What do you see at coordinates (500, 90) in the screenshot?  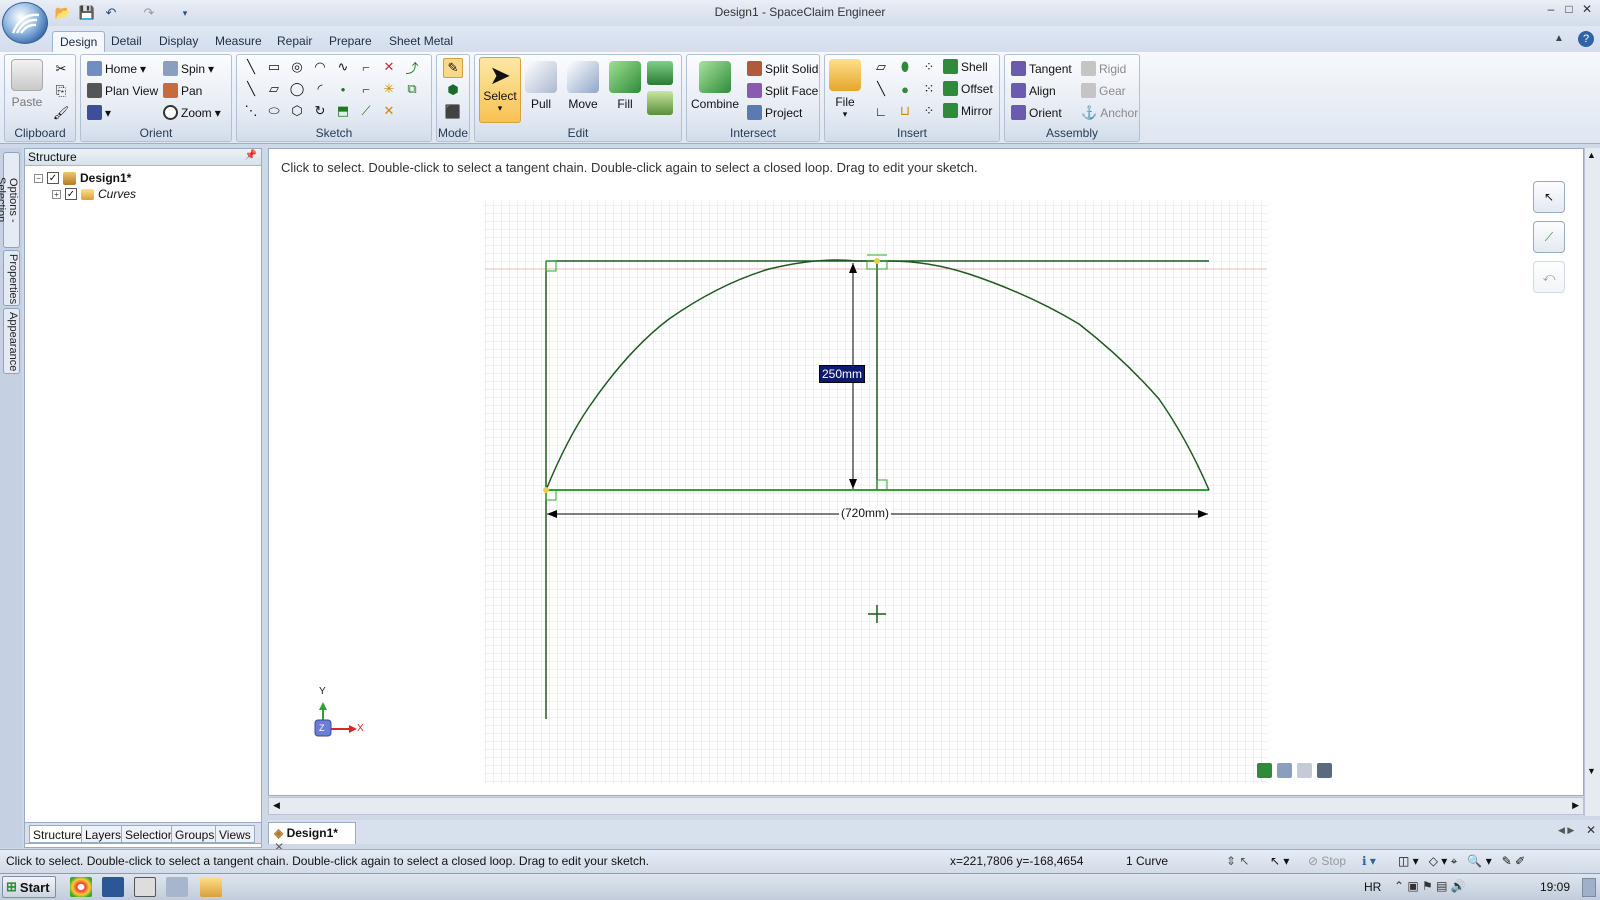 I see `select-button: ➤ Select ▾` at bounding box center [500, 90].